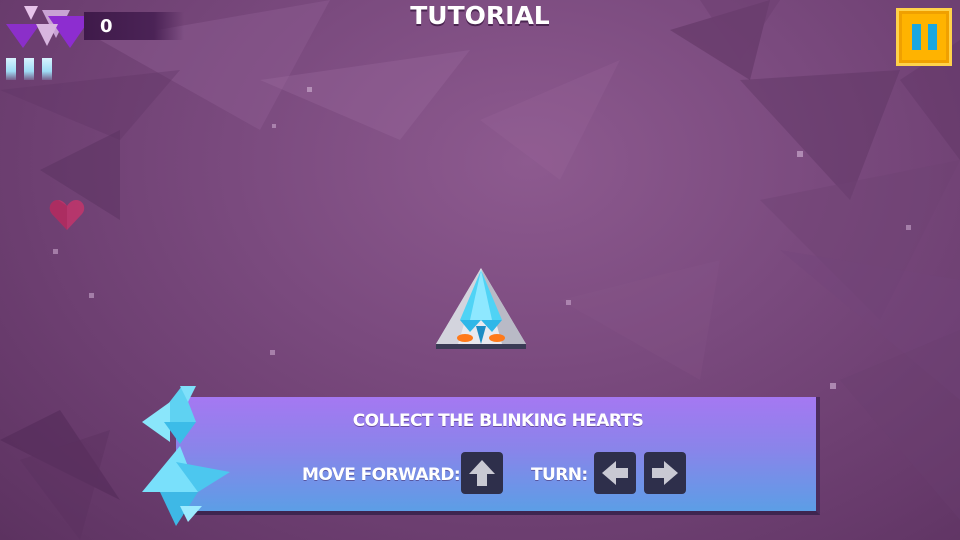  I want to click on player-ship, so click(481, 308).